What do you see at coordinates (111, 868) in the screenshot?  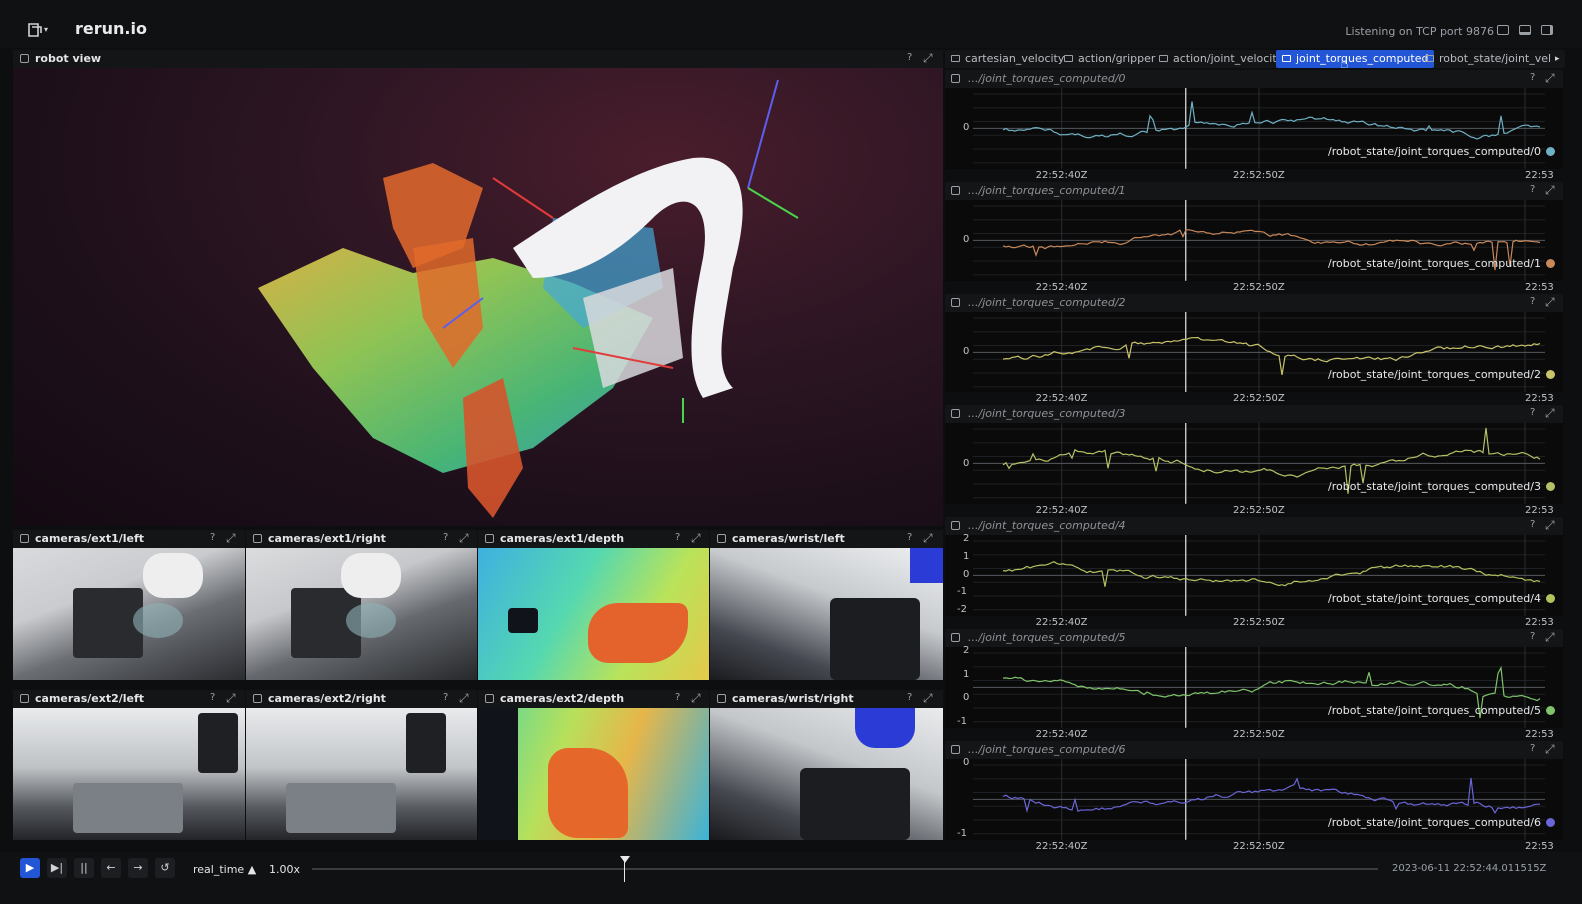 I see `step-back-button: ←` at bounding box center [111, 868].